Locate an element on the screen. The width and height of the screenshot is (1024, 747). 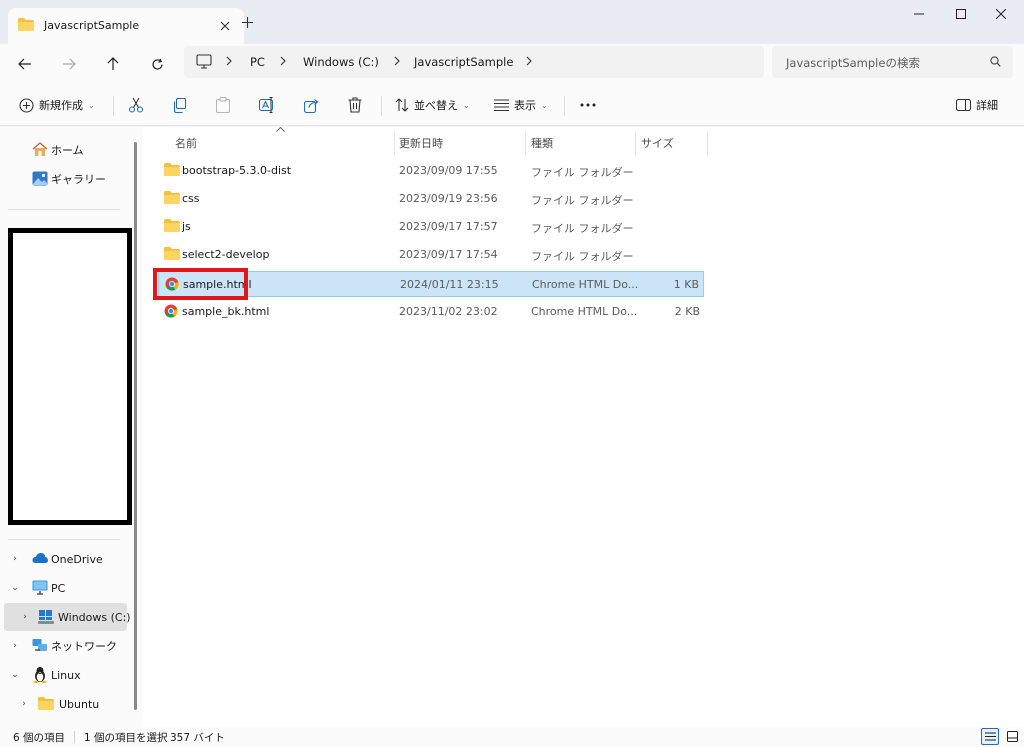
minimize-button is located at coordinates (919, 14).